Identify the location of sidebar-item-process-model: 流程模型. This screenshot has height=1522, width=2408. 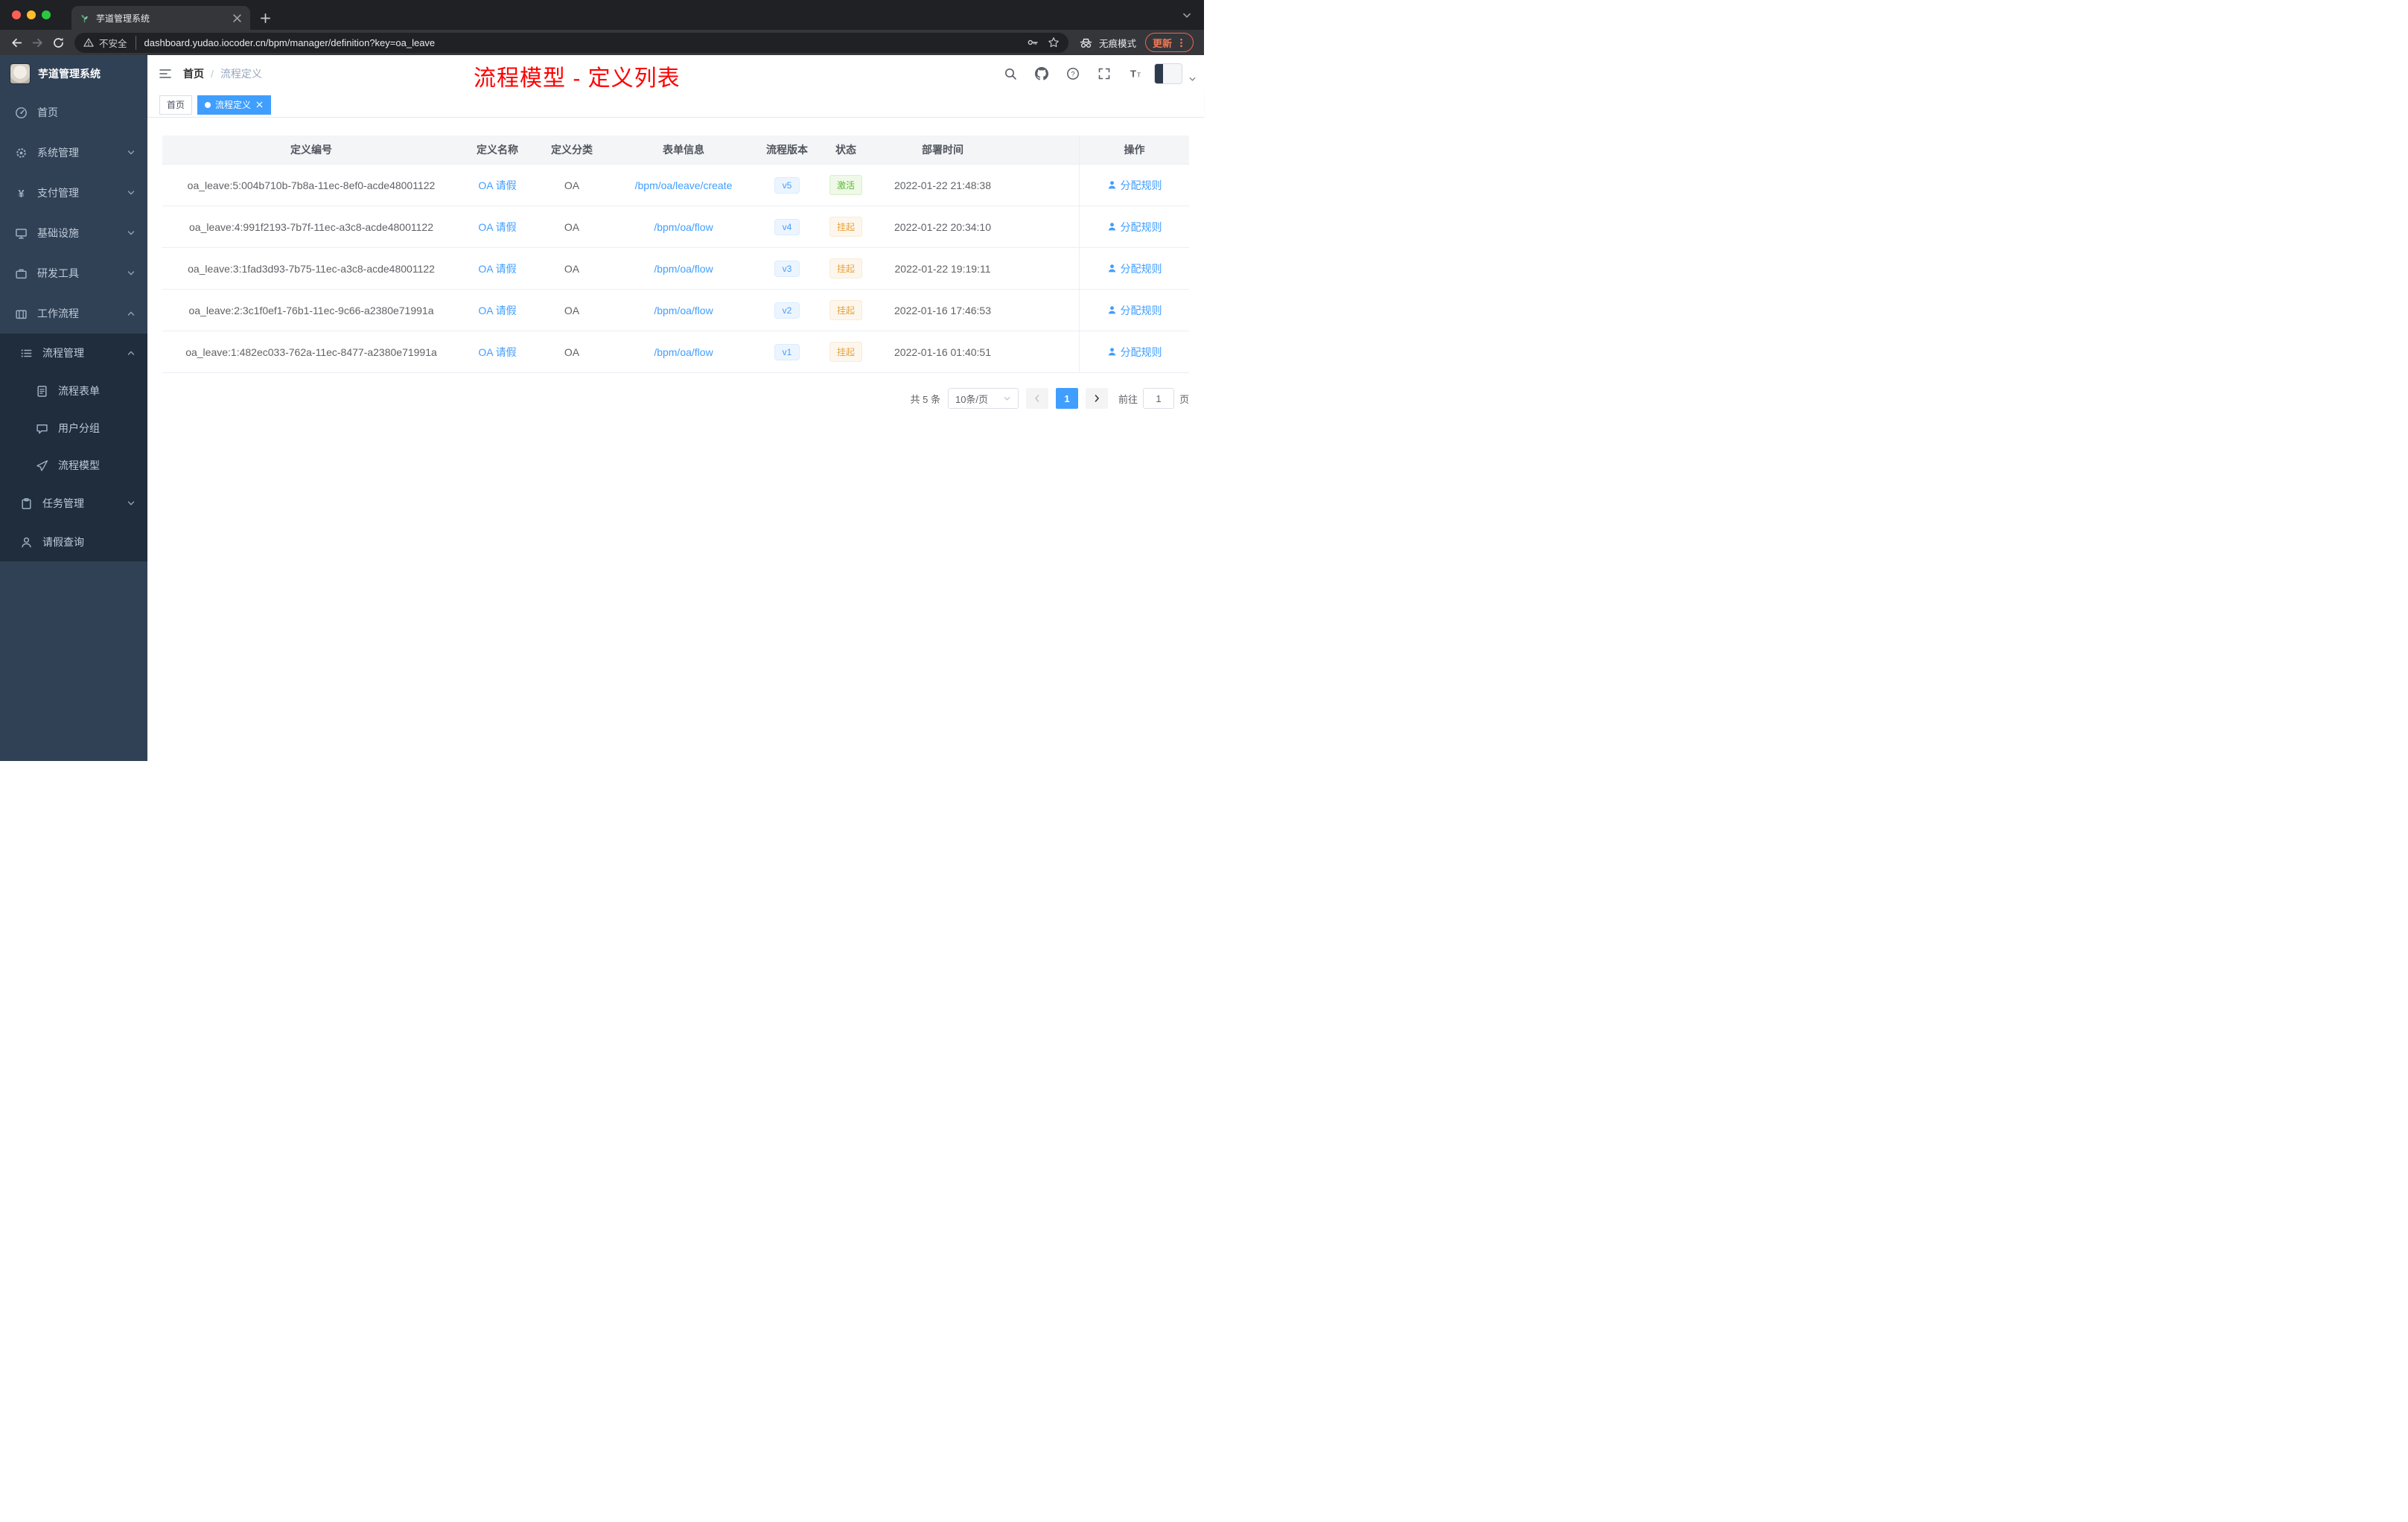
(73, 465).